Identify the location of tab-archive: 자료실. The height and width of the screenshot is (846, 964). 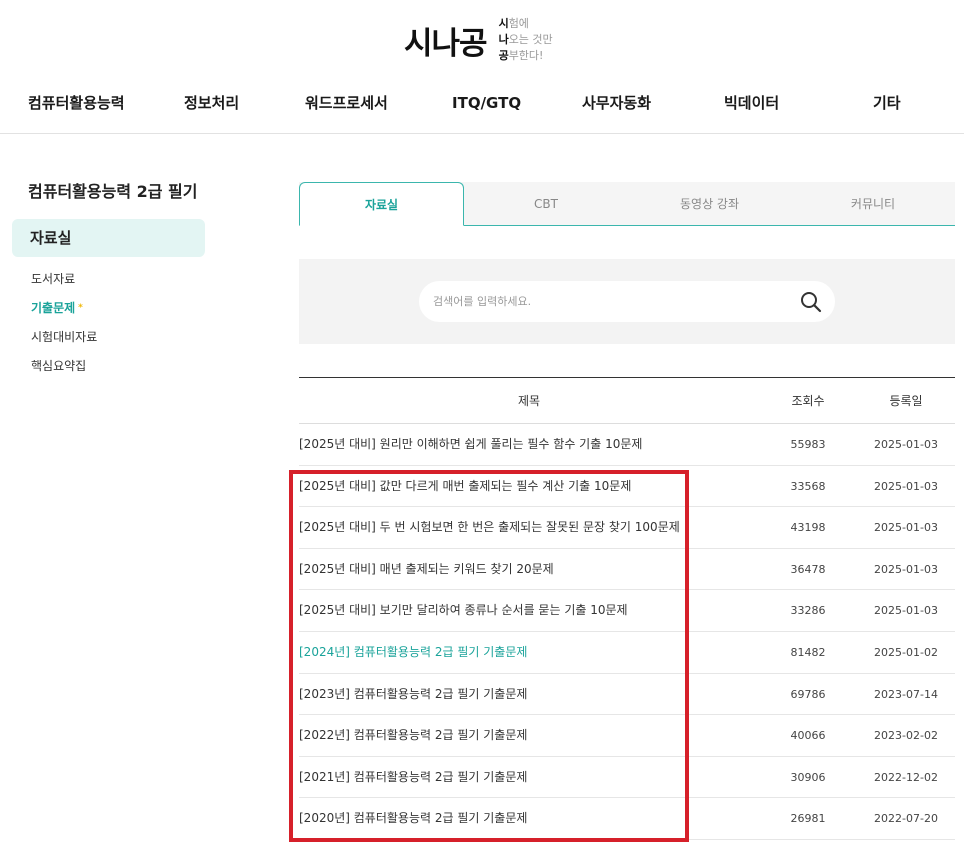
(381, 204).